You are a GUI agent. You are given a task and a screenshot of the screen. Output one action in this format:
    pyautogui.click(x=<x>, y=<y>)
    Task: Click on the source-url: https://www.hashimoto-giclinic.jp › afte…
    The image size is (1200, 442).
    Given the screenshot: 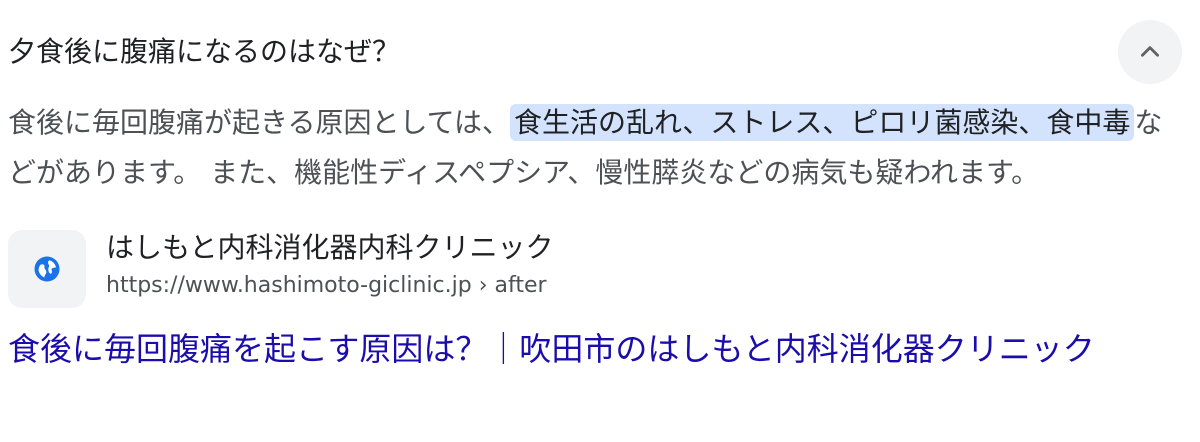 What is the action you would take?
    pyautogui.click(x=326, y=286)
    